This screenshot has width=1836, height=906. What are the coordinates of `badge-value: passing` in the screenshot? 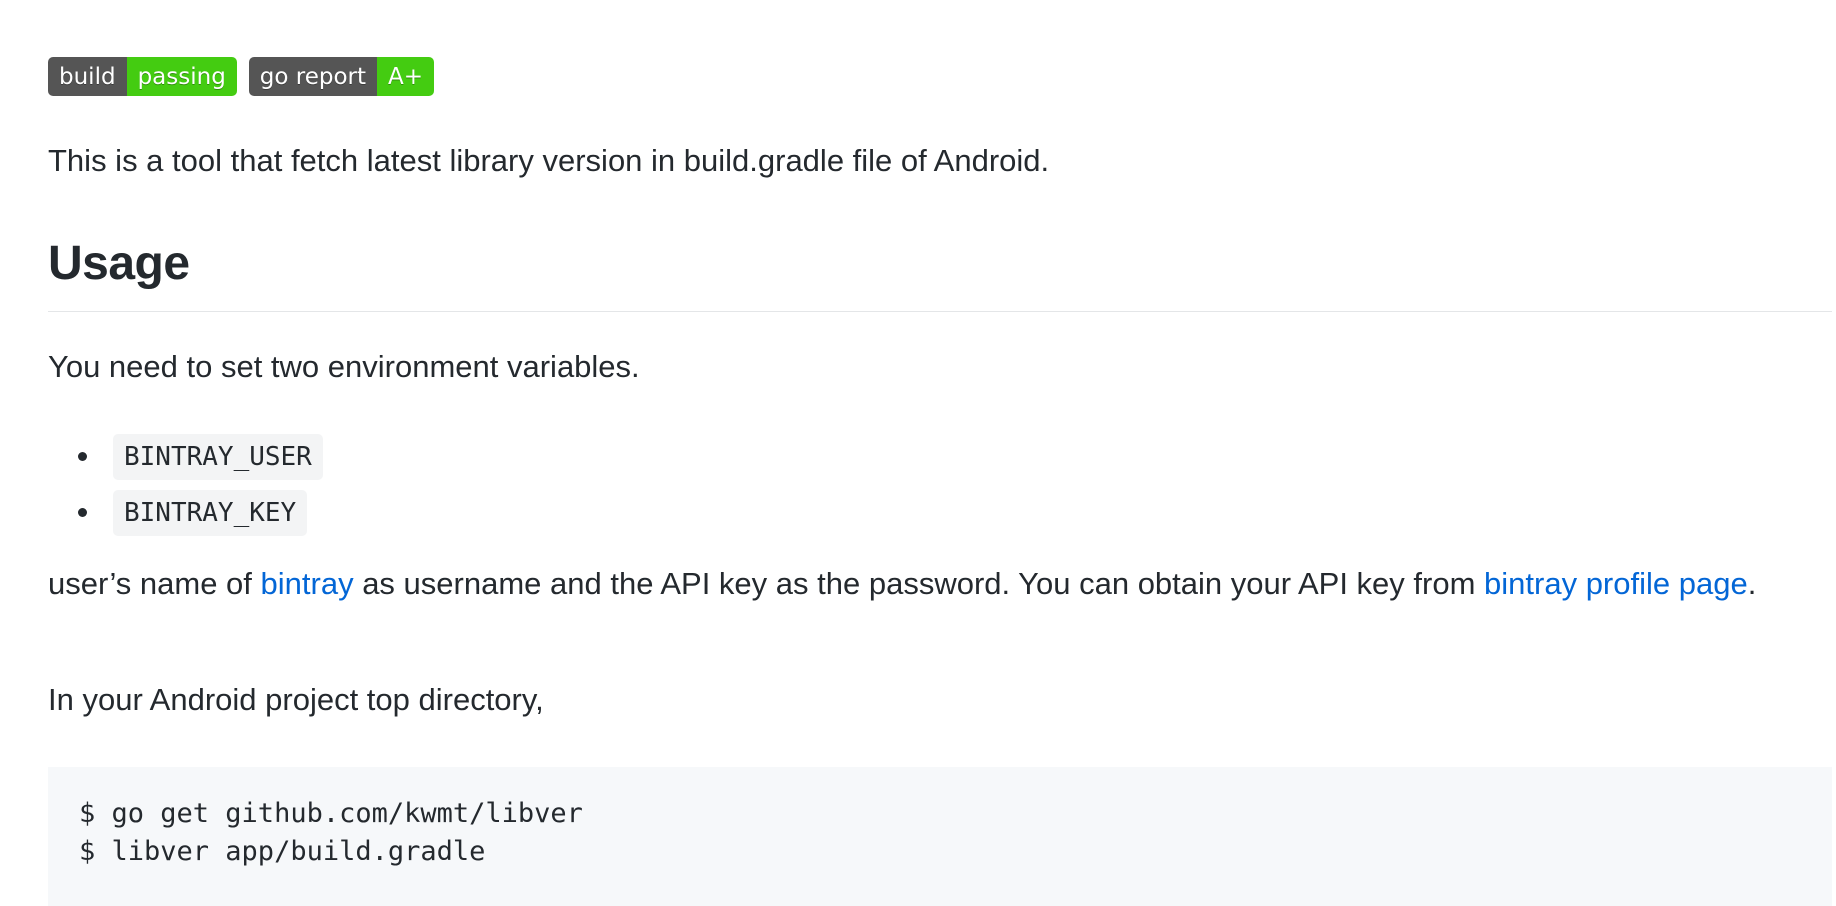 It's located at (181, 76).